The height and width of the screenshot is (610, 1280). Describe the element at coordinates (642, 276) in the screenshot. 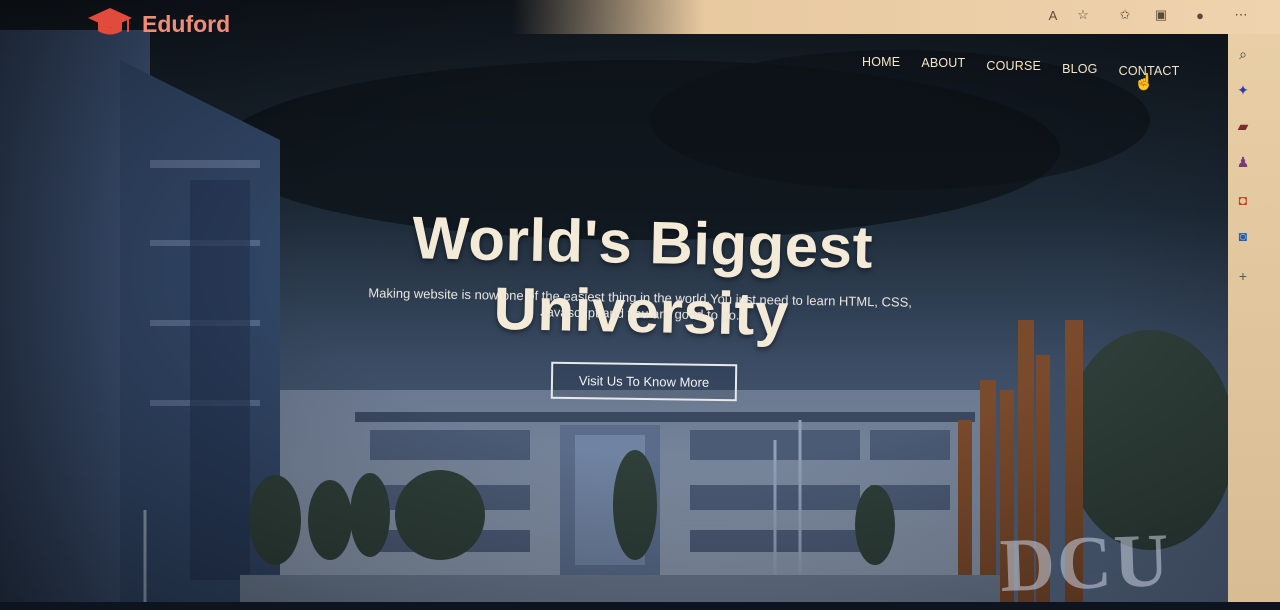

I see `hero-title: World's Biggest University` at that location.